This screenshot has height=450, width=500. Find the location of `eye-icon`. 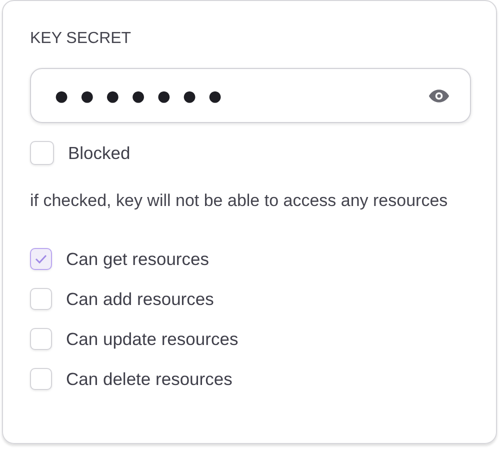

eye-icon is located at coordinates (439, 96).